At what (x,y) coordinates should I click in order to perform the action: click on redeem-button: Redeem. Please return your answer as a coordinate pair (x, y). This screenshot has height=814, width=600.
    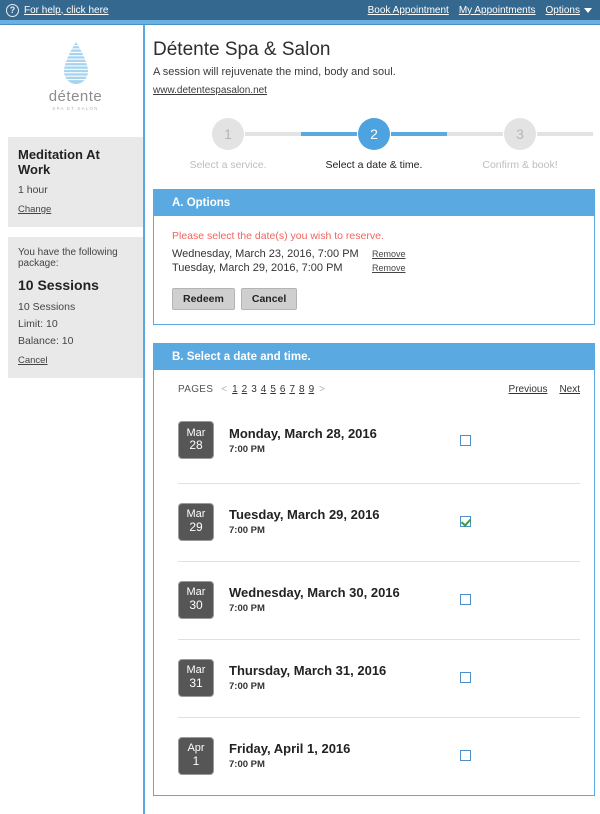
    Looking at the image, I should click on (203, 299).